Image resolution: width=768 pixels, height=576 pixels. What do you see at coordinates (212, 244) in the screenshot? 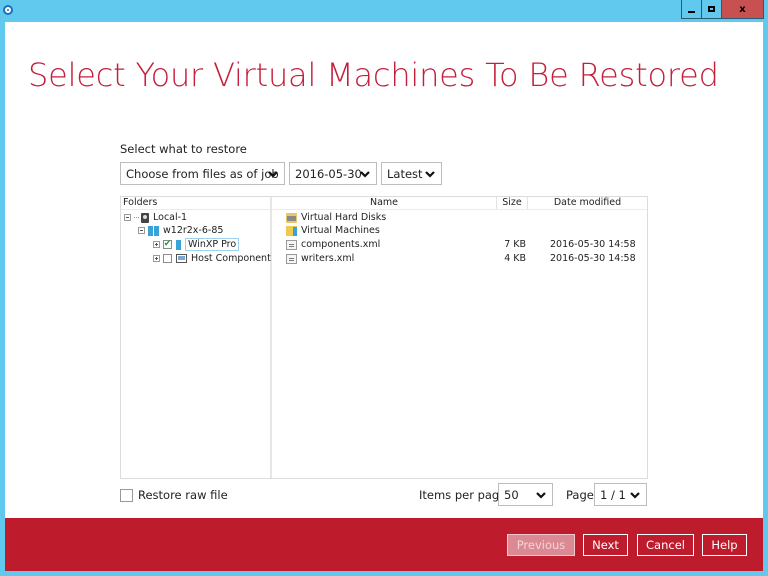
I see `tree-item-label: WinXP Pro` at bounding box center [212, 244].